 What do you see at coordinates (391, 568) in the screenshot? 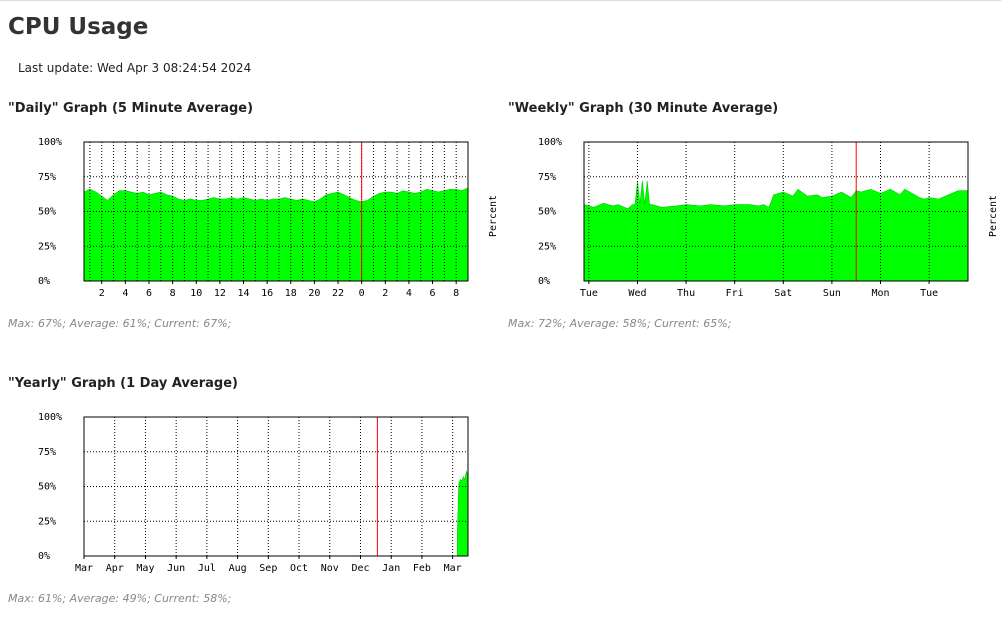
I see `yearly-xtick-label: Jan` at bounding box center [391, 568].